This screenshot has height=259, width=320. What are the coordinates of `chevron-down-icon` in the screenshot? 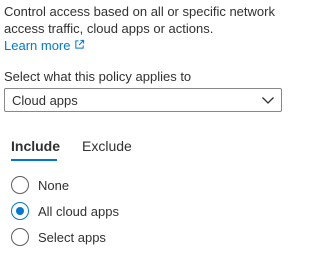 It's located at (268, 100).